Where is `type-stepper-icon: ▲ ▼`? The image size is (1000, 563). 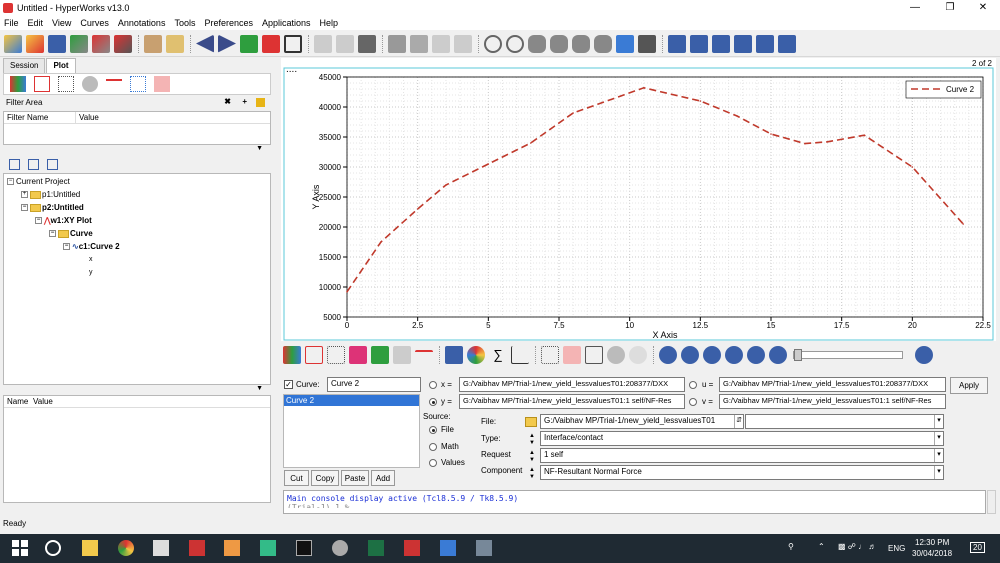
type-stepper-icon: ▲ ▼ is located at coordinates (533, 440).